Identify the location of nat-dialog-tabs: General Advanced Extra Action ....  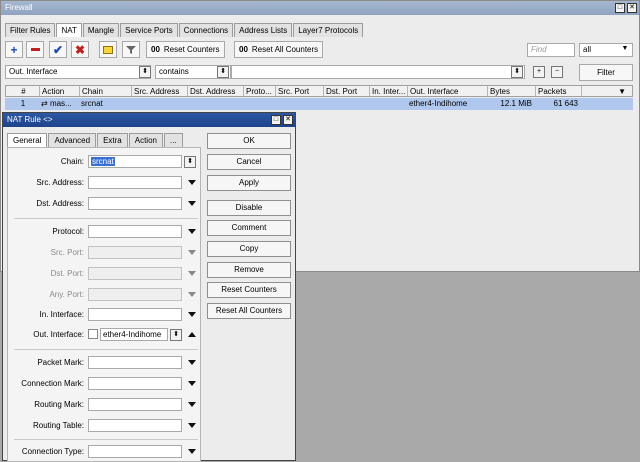
(95, 140).